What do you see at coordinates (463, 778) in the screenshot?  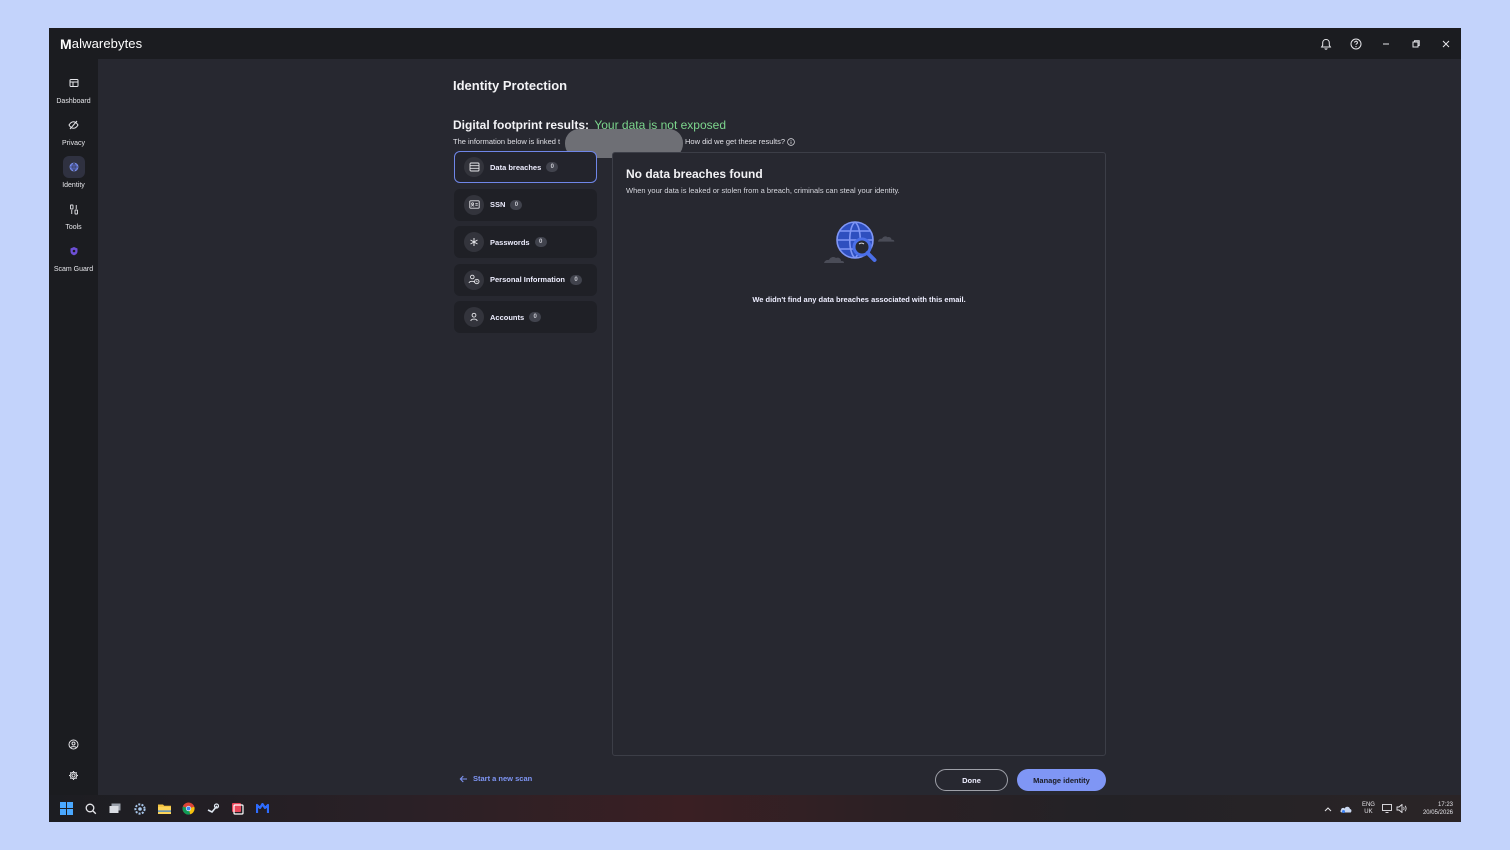 I see `arrow-left-icon` at bounding box center [463, 778].